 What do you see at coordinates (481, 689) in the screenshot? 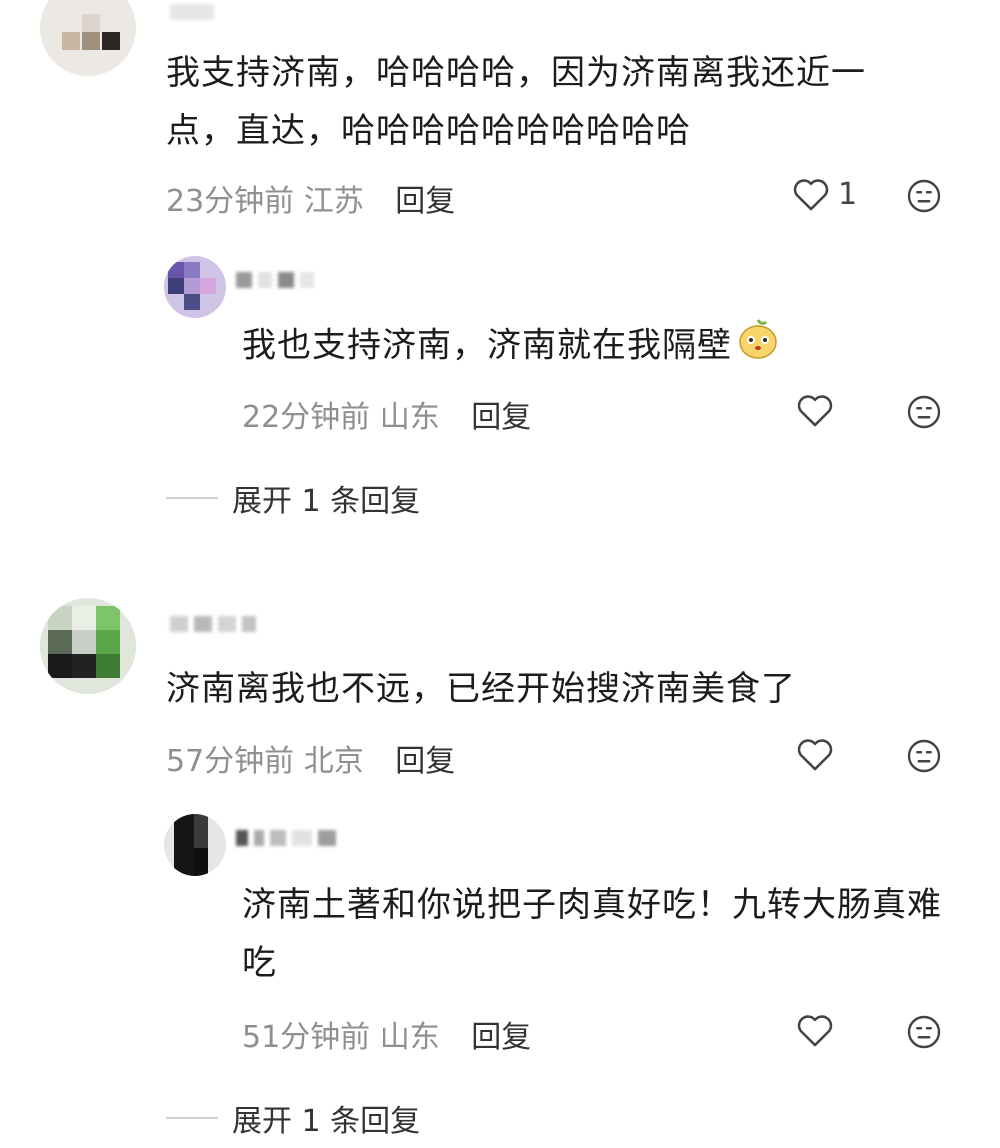
I see `comment-text: 济南离我也不远，已经开始搜济南美食了` at bounding box center [481, 689].